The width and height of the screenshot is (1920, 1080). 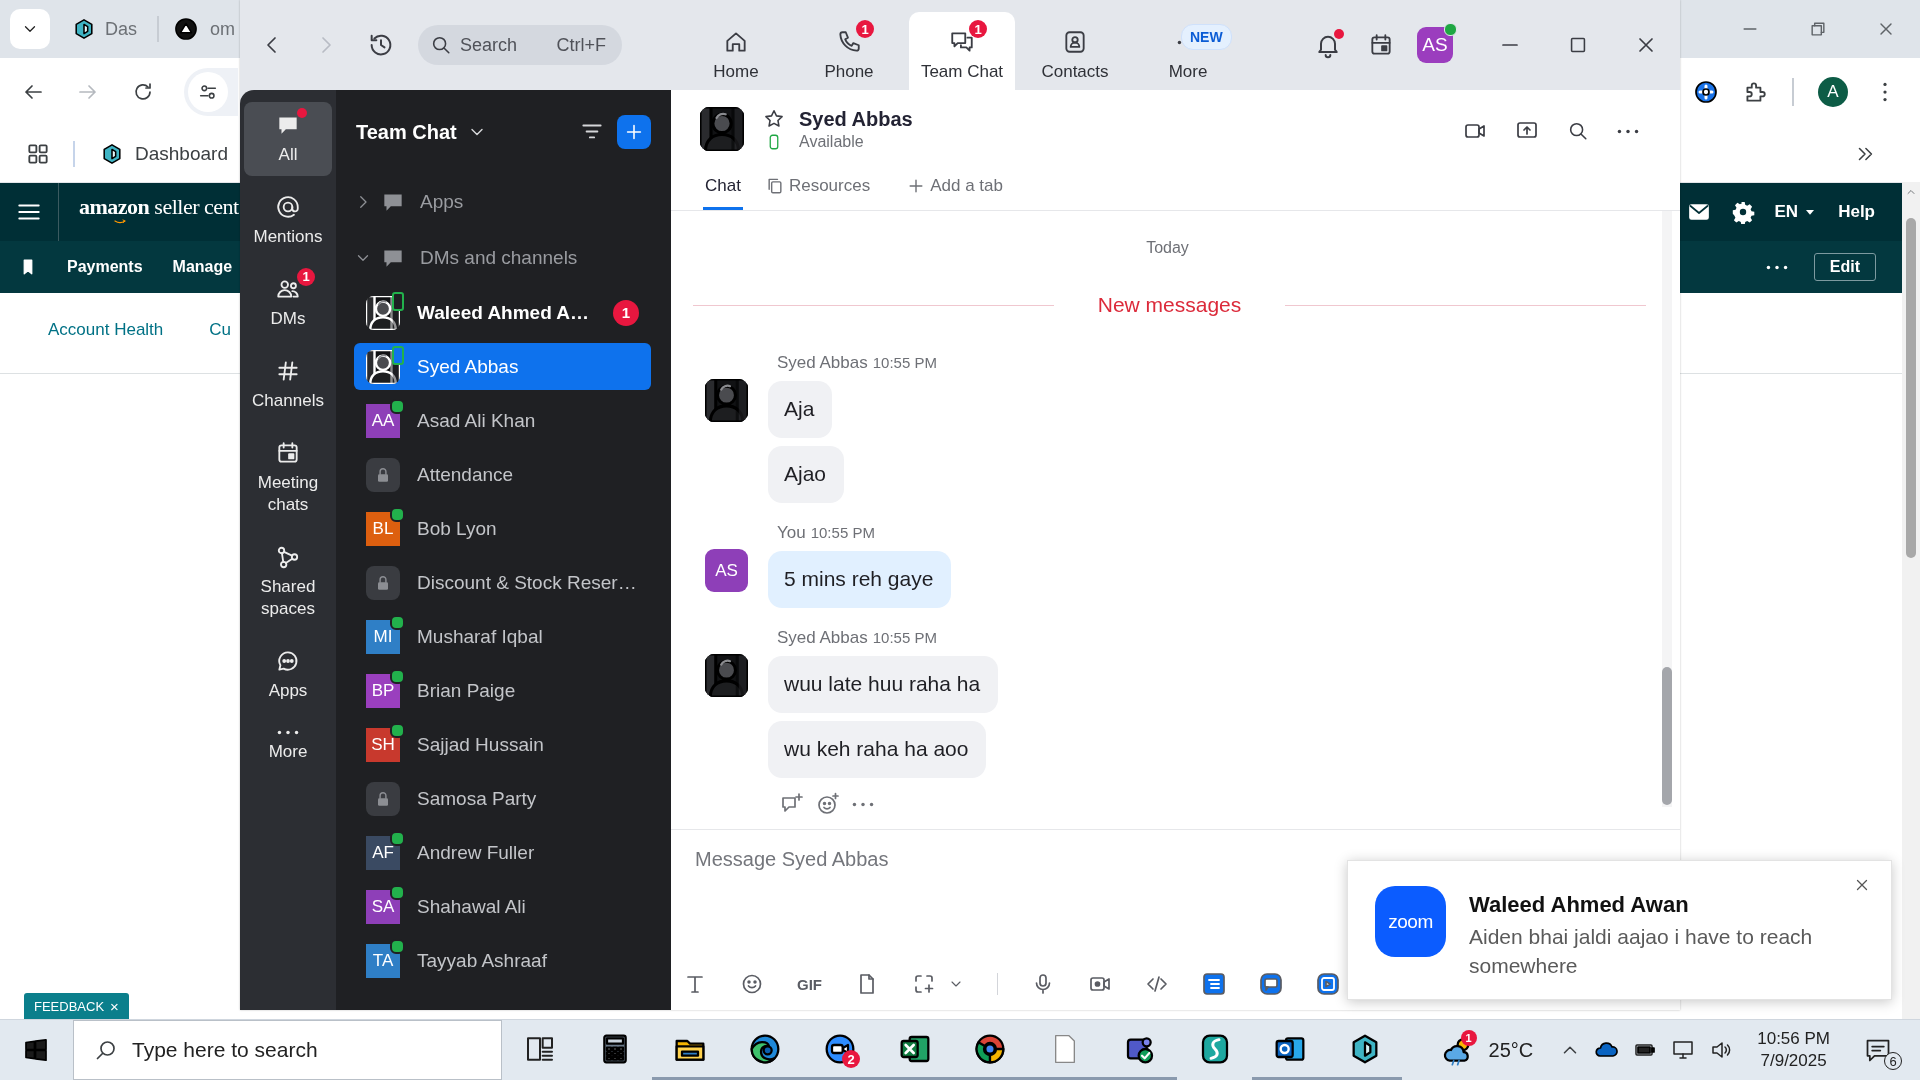 What do you see at coordinates (634, 132) in the screenshot?
I see `new-chat-button` at bounding box center [634, 132].